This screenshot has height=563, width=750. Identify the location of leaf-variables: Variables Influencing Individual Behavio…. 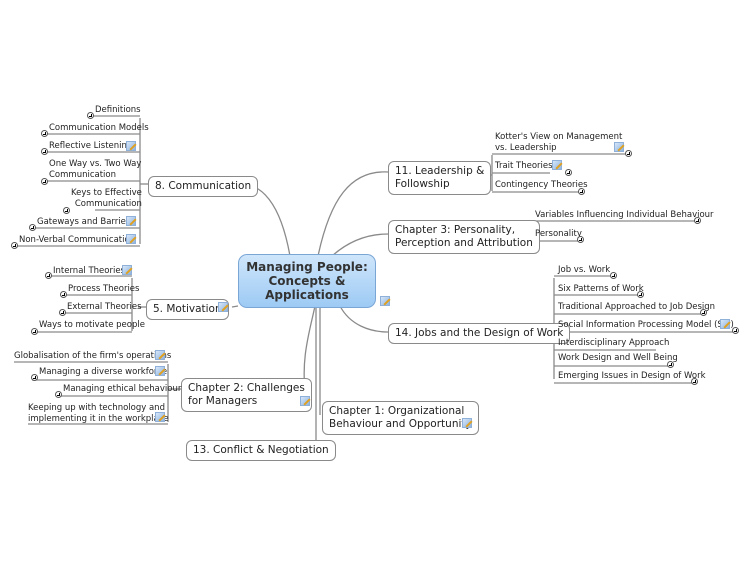
(624, 215).